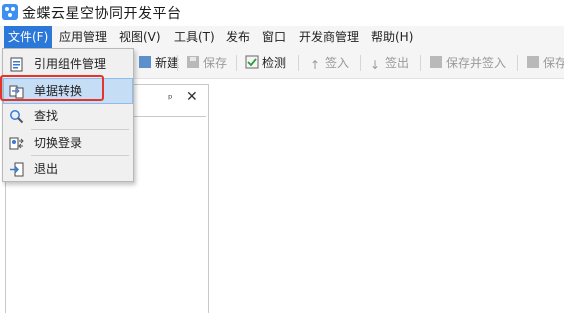 The image size is (564, 314). What do you see at coordinates (16, 92) in the screenshot?
I see `document-convert-icon` at bounding box center [16, 92].